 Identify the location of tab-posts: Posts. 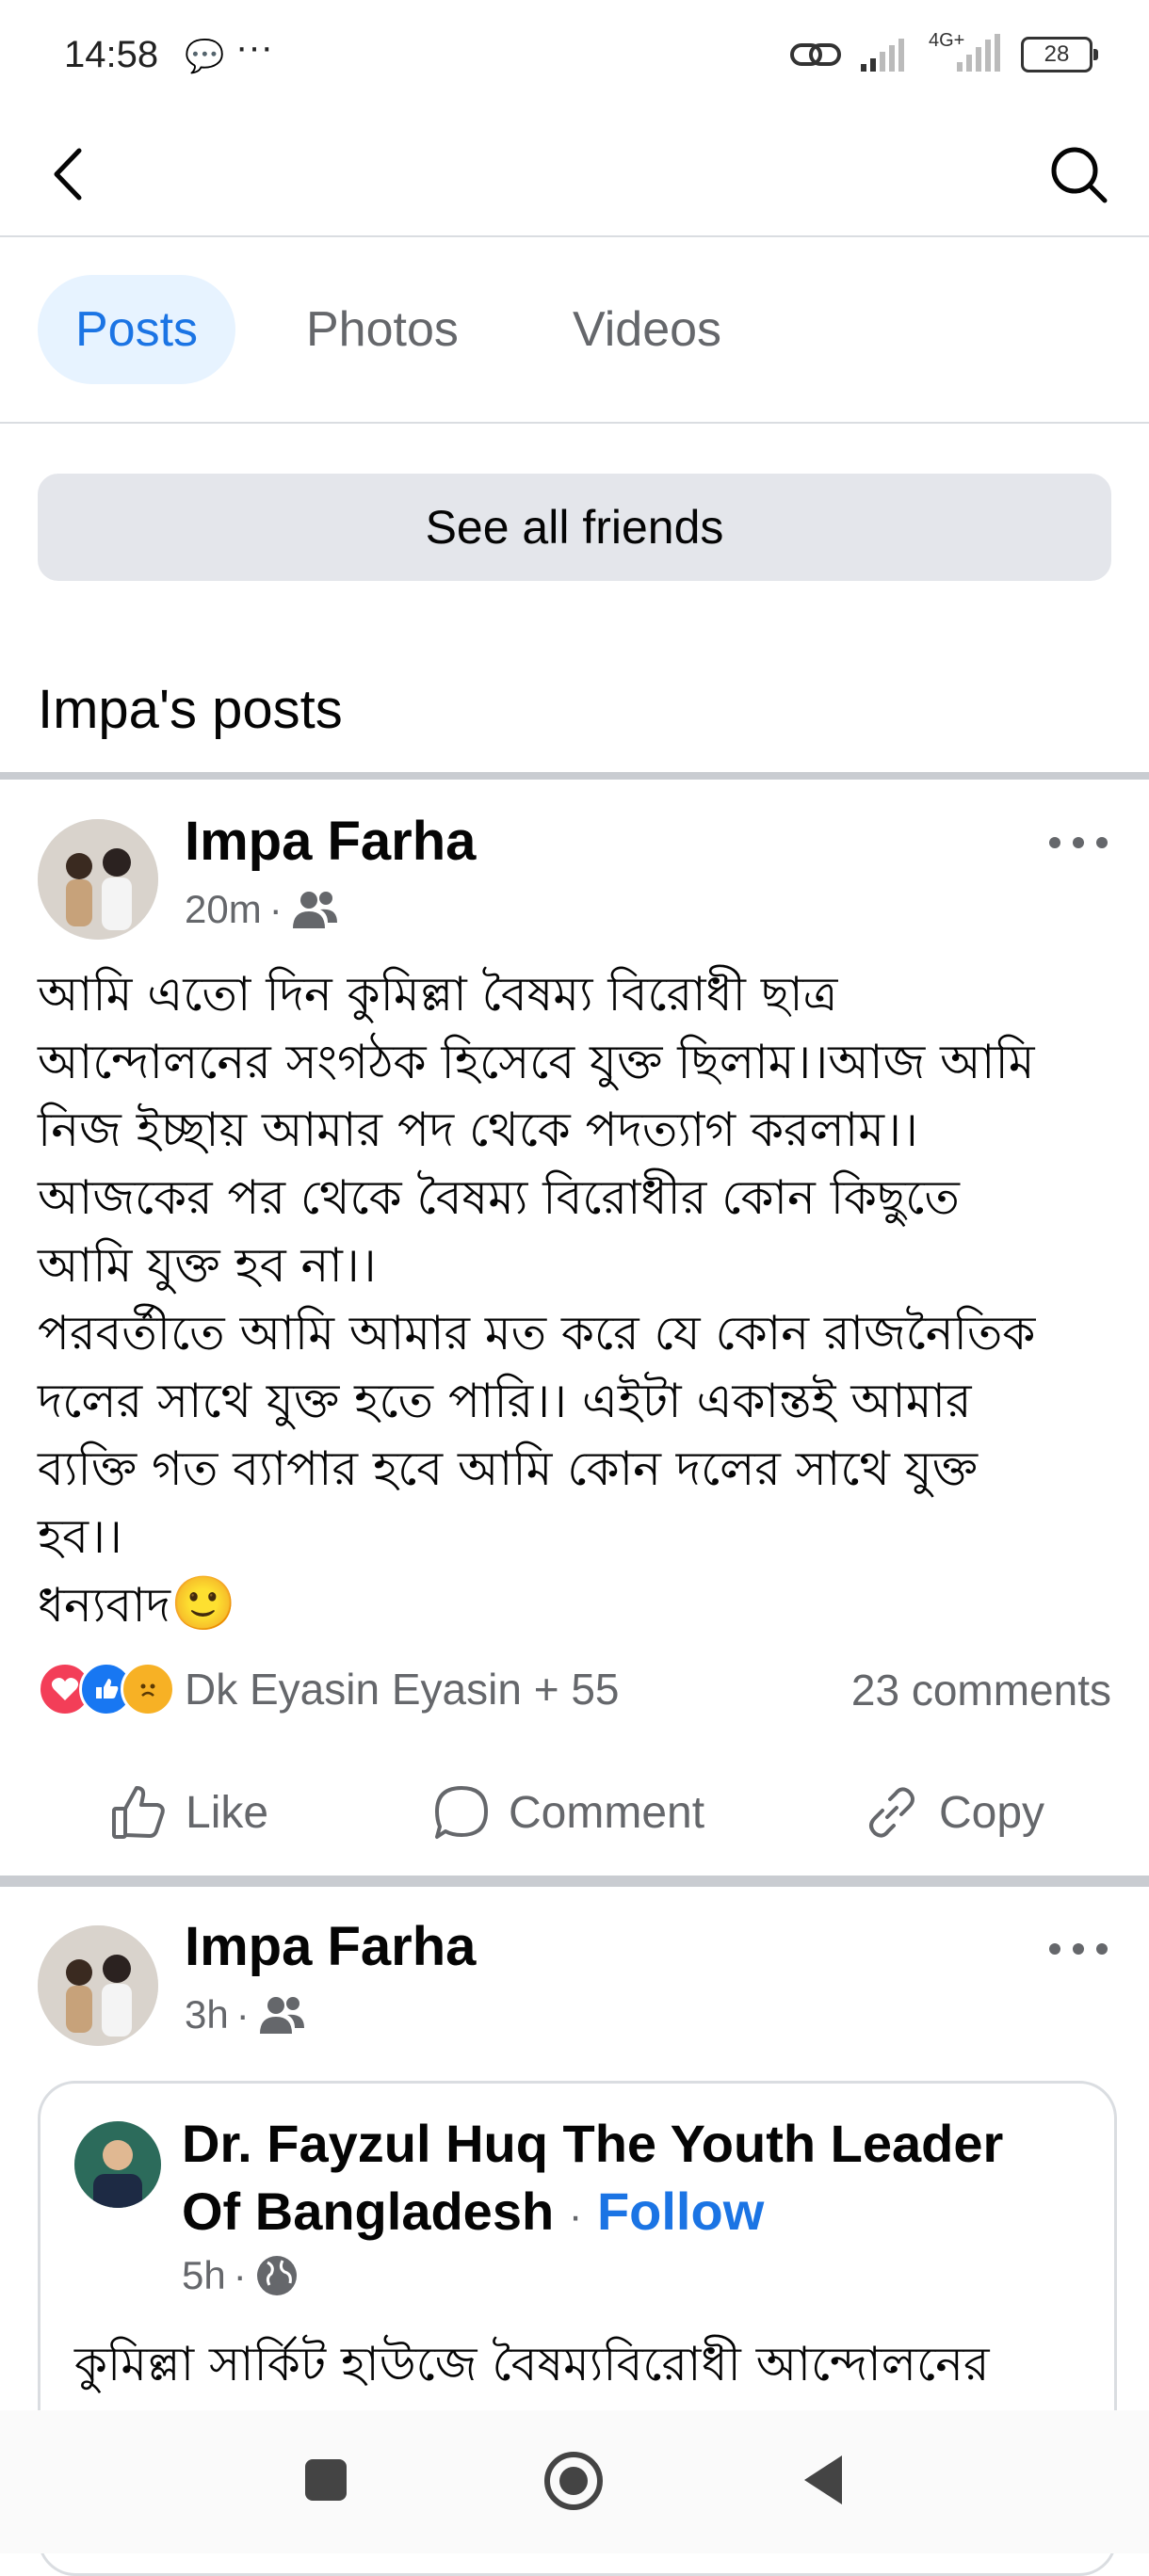
(137, 329).